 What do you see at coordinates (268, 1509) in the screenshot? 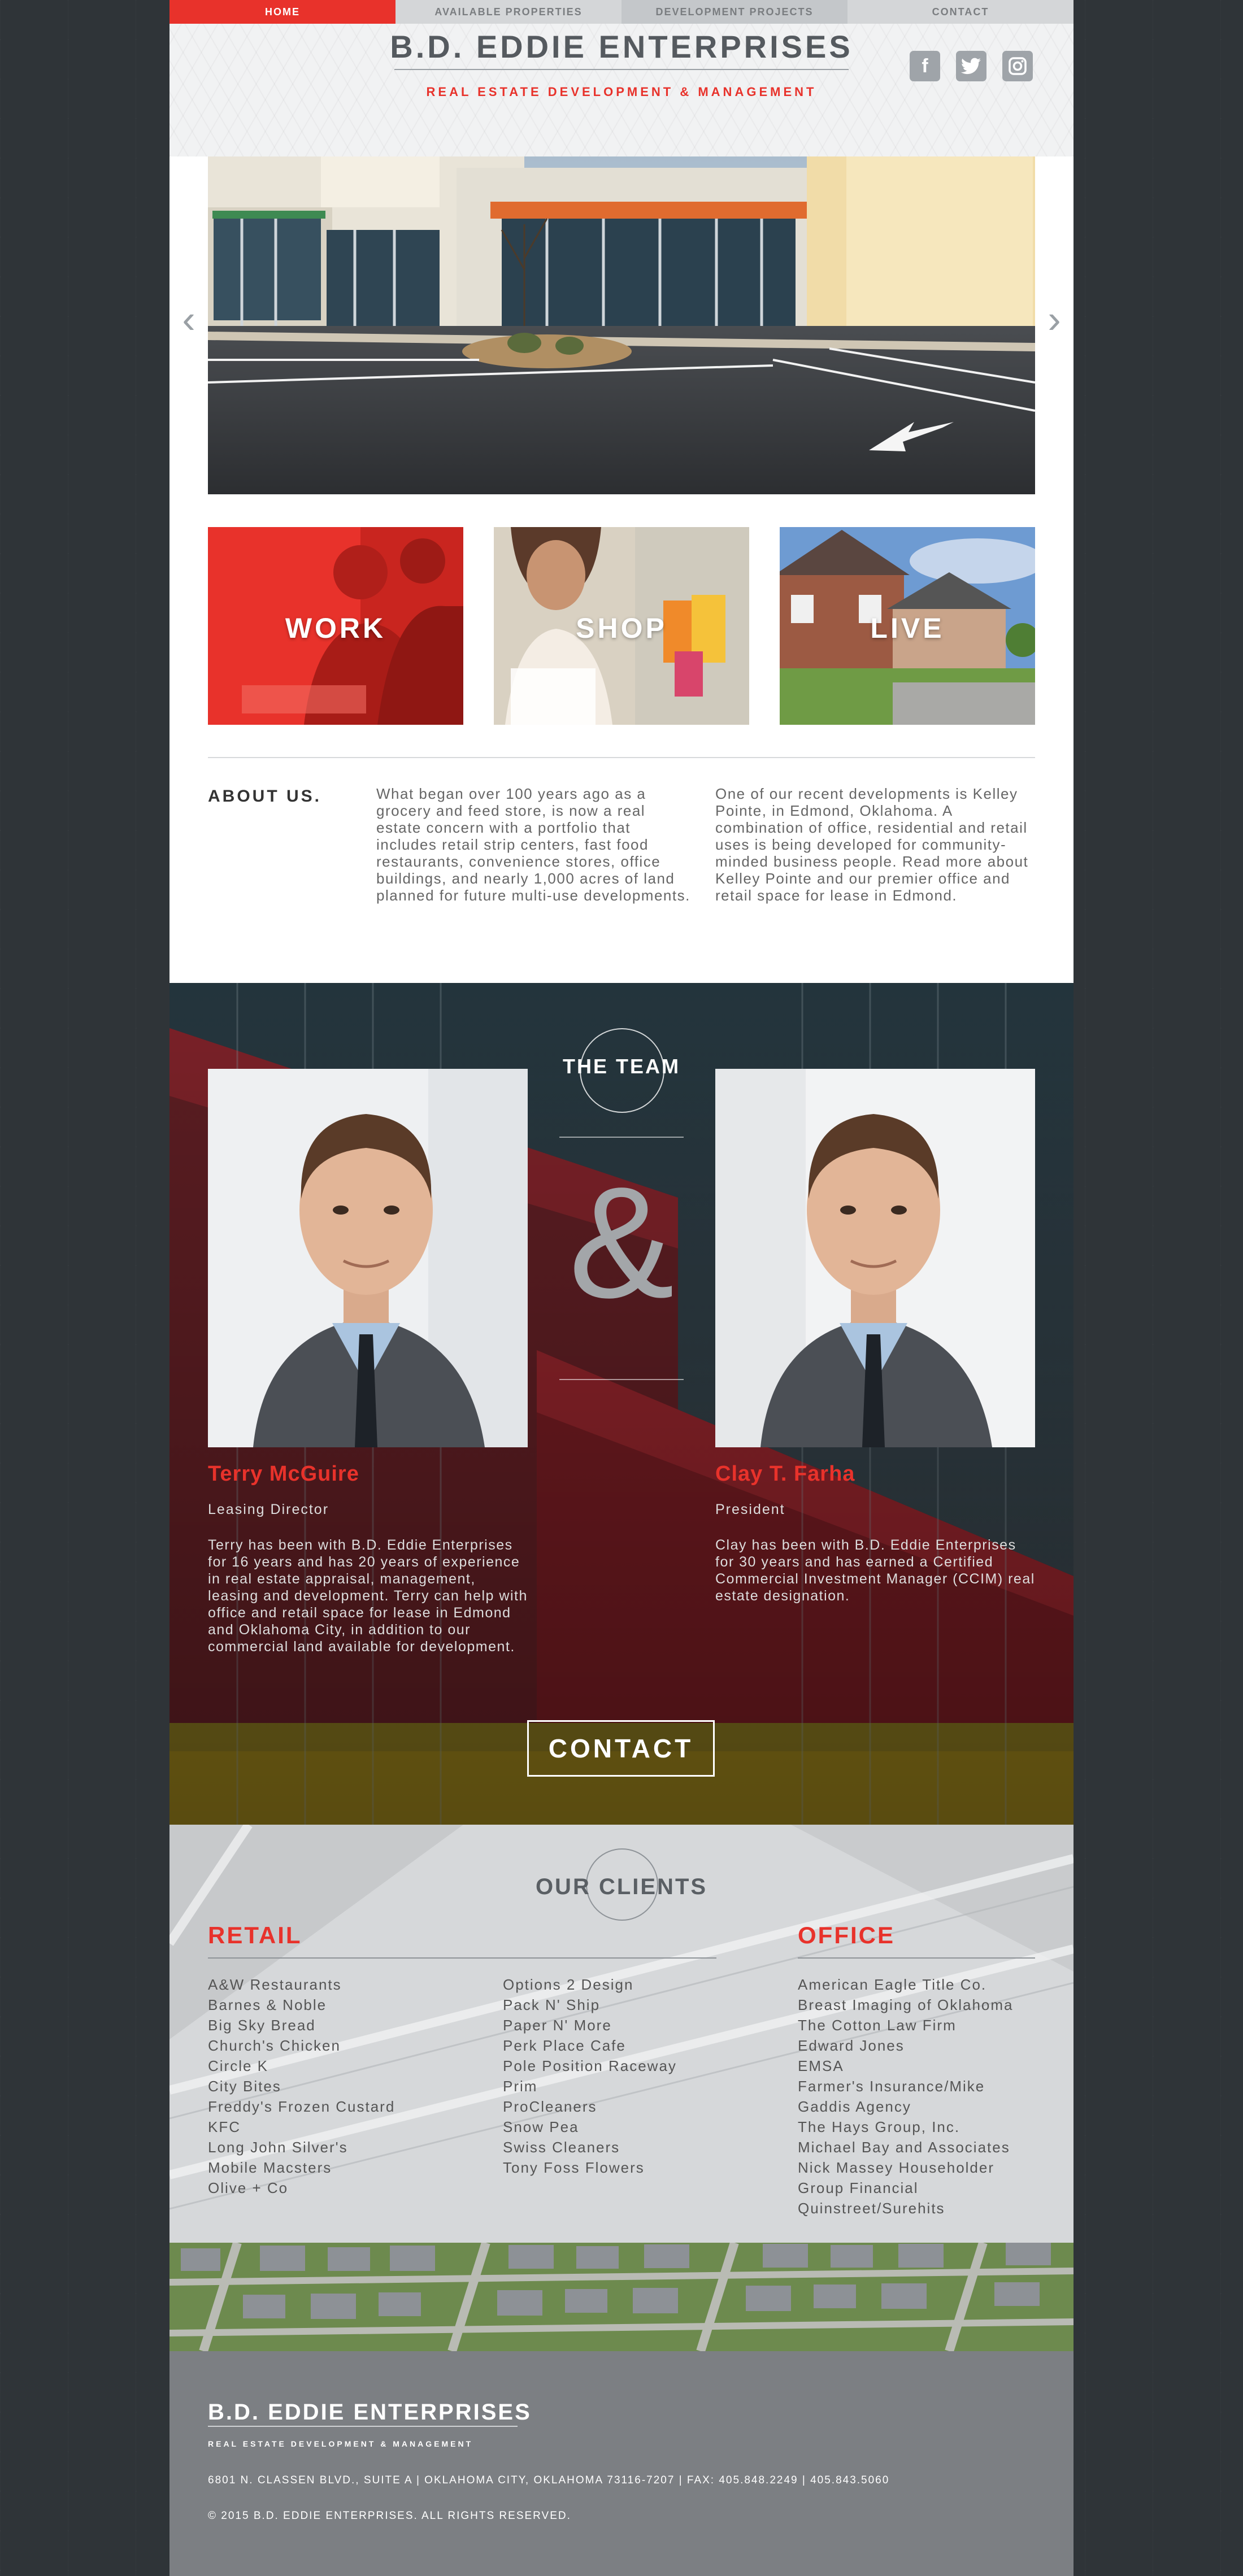
I see `member-role-terry: Leasing Director` at bounding box center [268, 1509].